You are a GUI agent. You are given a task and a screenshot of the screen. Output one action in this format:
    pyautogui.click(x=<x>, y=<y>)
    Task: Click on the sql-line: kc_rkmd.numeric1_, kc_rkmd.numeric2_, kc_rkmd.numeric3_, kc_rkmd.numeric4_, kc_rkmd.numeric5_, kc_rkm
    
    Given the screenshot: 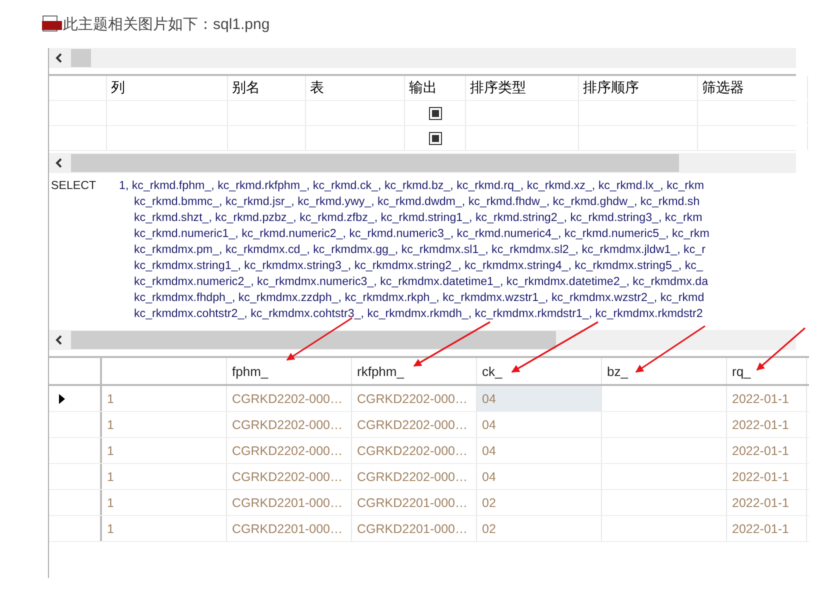 What is the action you would take?
    pyautogui.click(x=421, y=234)
    